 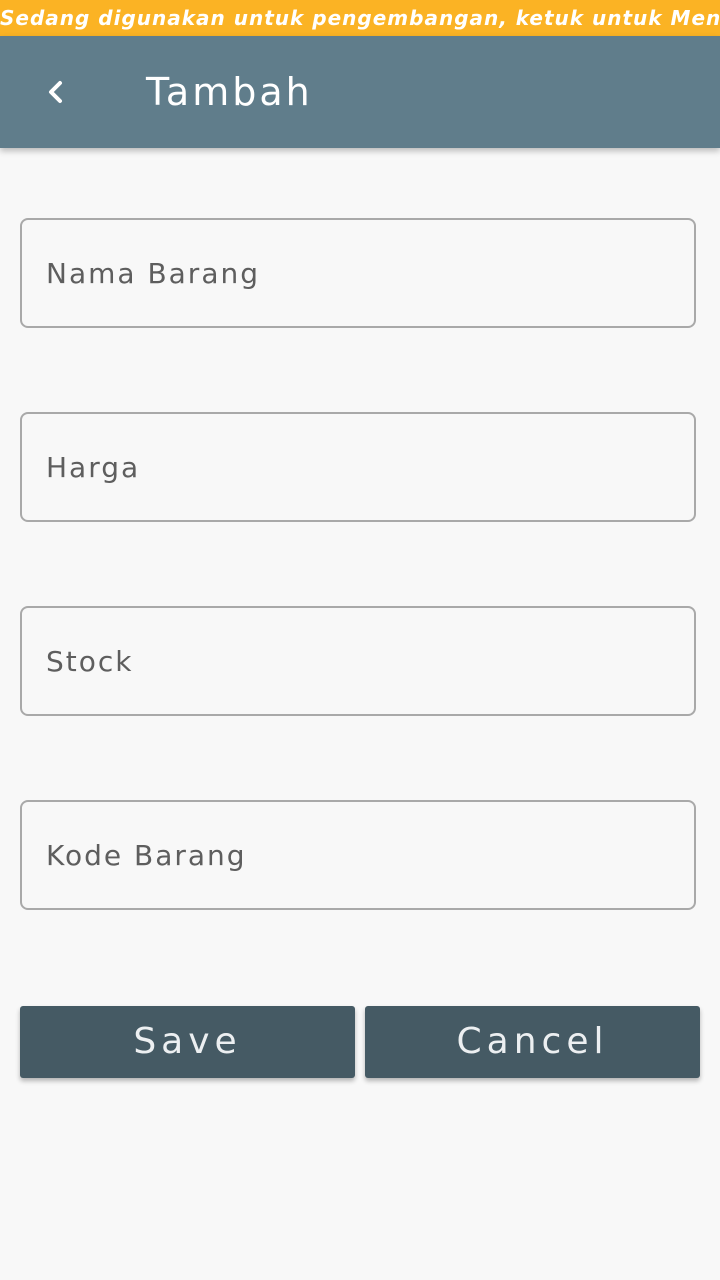 I want to click on chevron-left-icon, so click(x=56, y=92).